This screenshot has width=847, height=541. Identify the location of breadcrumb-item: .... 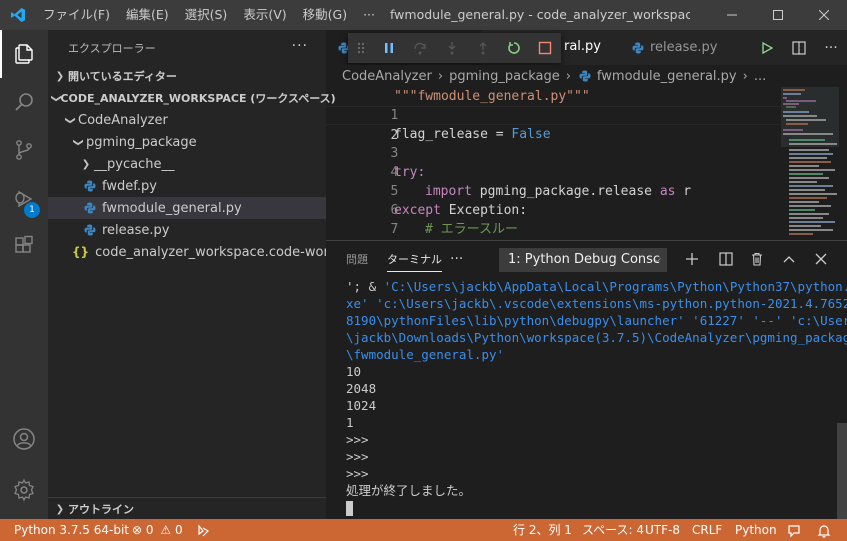
(760, 76).